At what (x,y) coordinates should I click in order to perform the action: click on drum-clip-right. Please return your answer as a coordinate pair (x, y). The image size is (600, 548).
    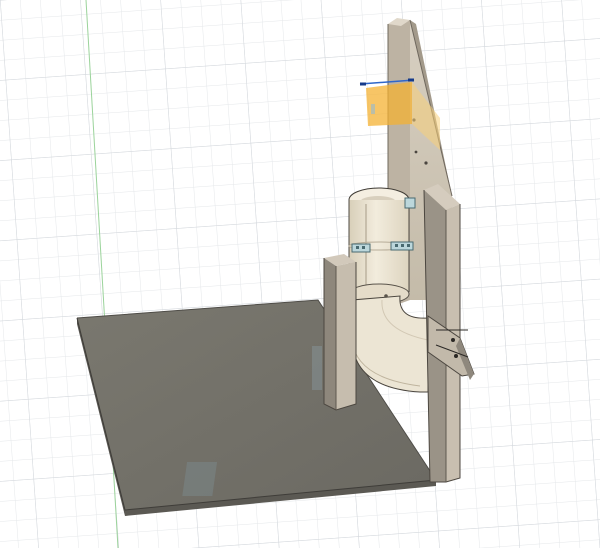
    Looking at the image, I should click on (402, 246).